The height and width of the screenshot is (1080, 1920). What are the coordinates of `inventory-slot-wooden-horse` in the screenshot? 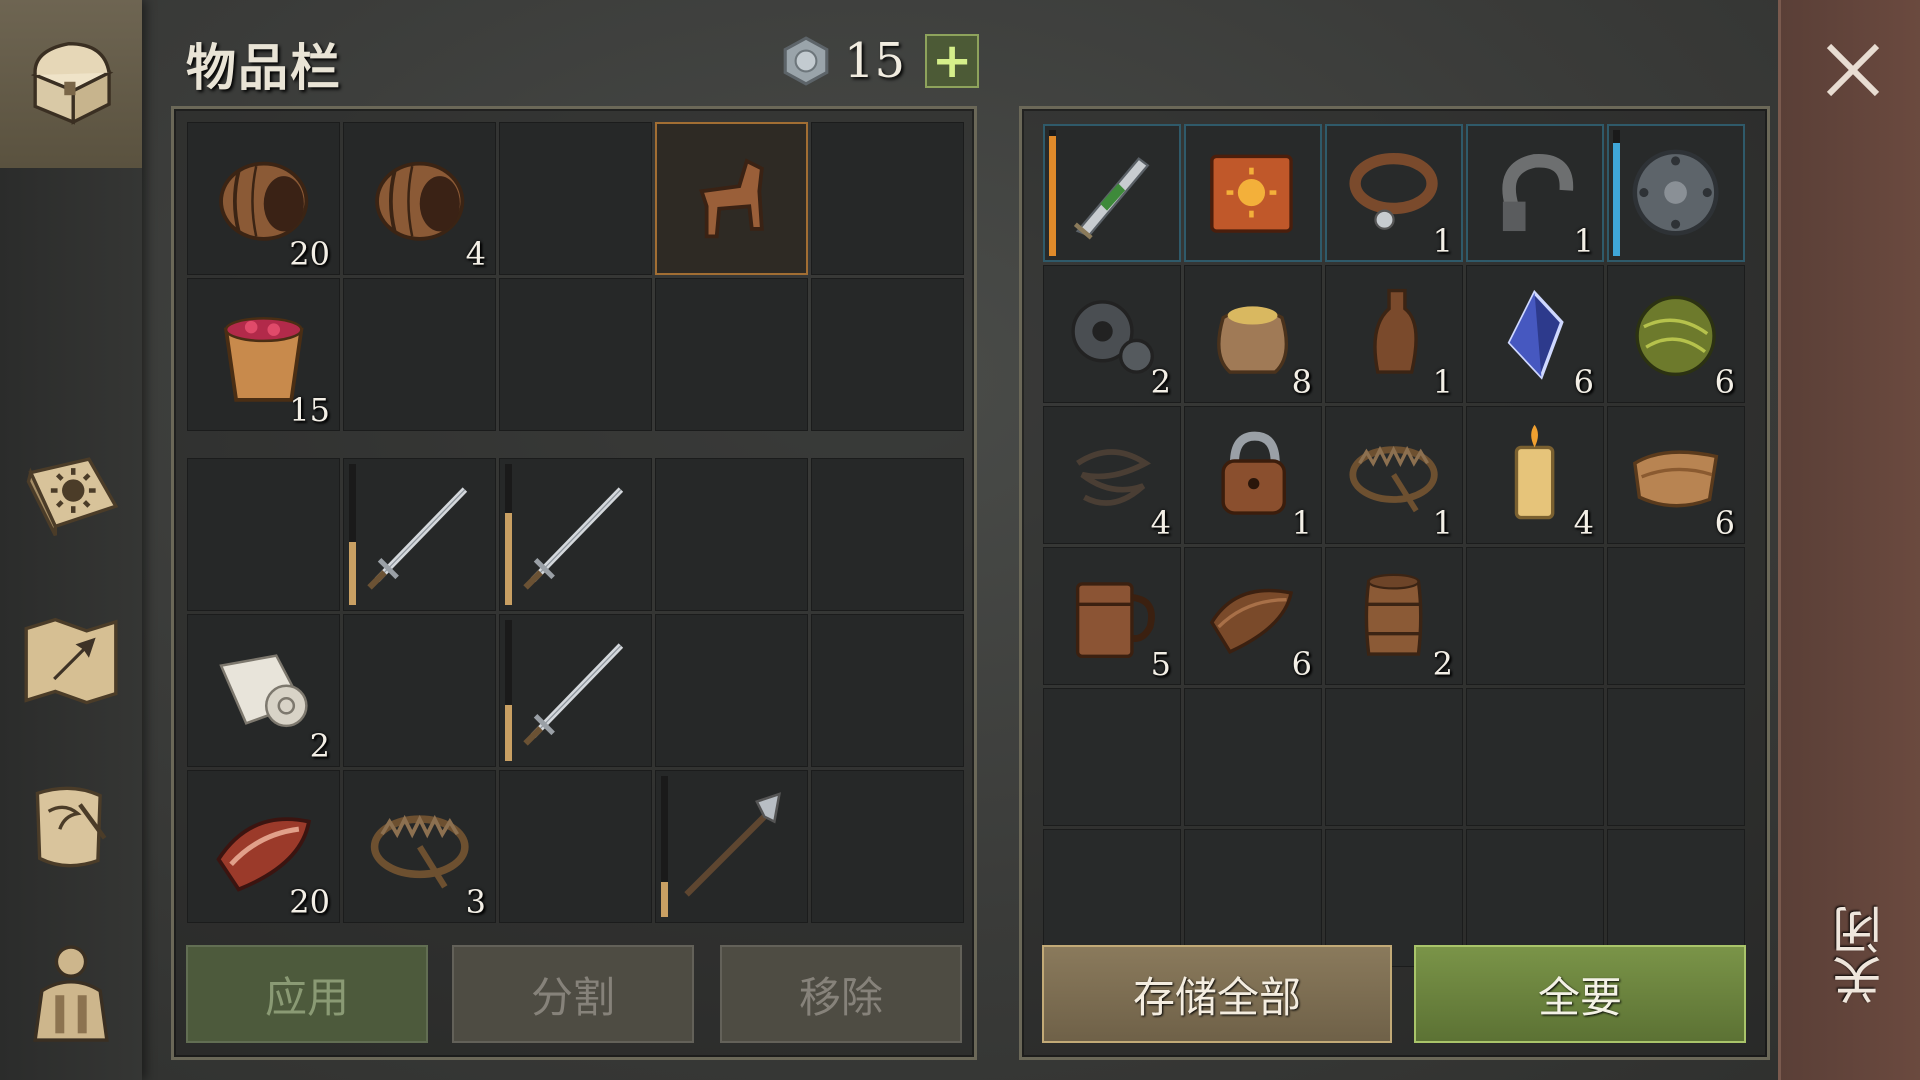 It's located at (731, 198).